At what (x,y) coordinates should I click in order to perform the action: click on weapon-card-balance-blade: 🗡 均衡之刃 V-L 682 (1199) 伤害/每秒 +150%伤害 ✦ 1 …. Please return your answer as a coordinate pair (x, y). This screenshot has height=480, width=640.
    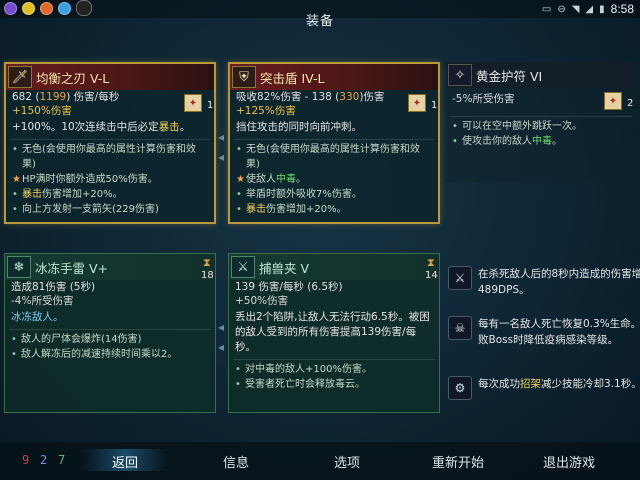
    Looking at the image, I should click on (110, 143).